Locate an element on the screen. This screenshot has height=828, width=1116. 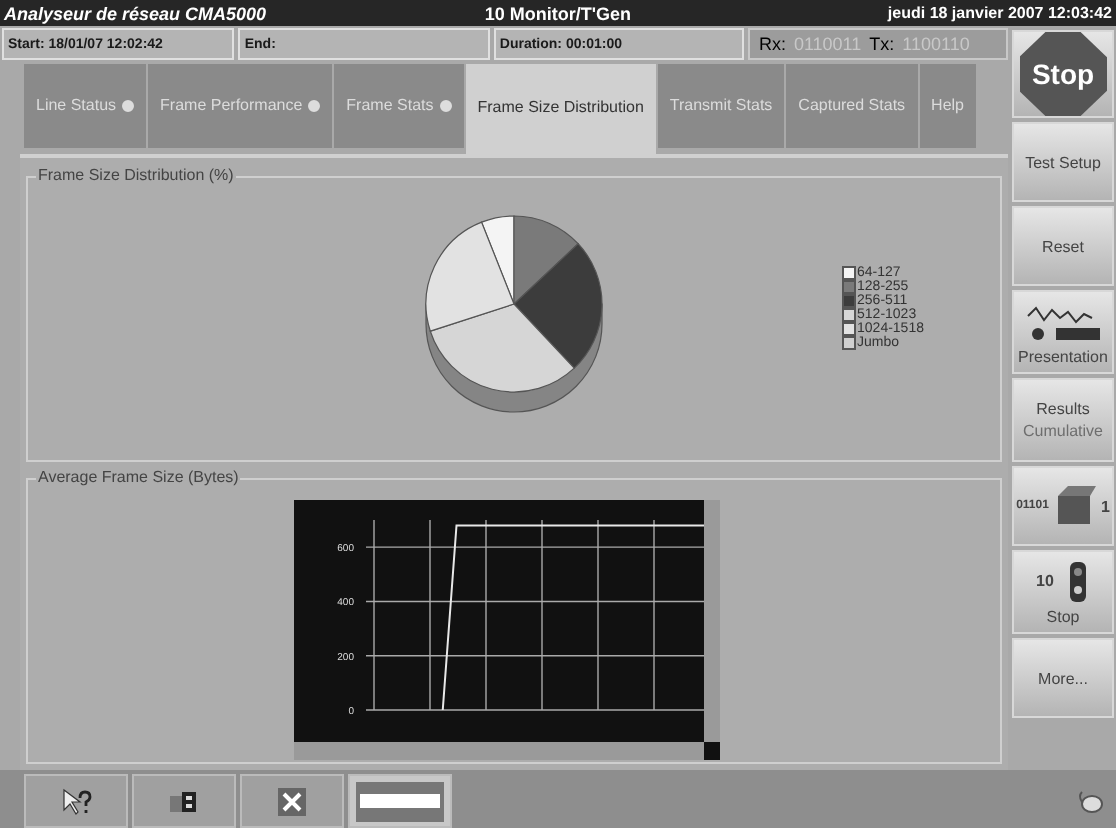
box-icon is located at coordinates (1074, 506).